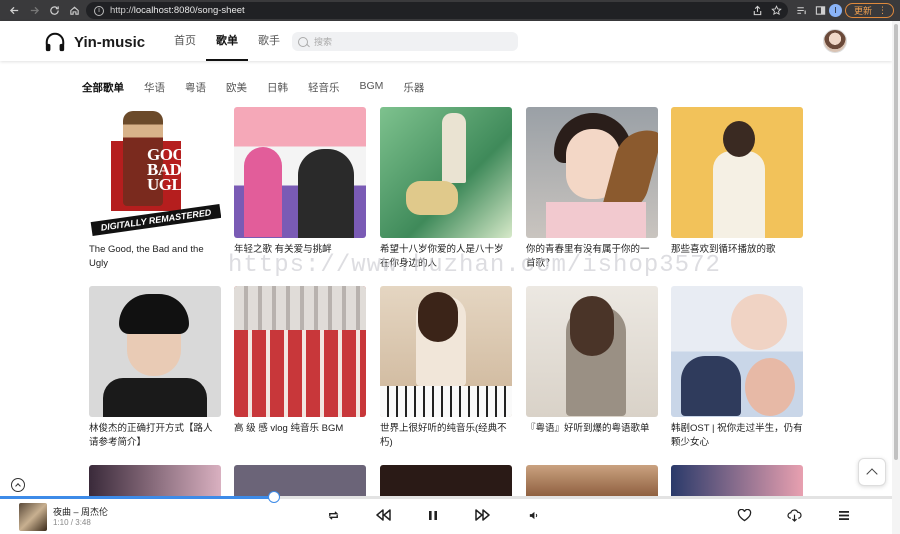 The image size is (900, 534). What do you see at coordinates (835, 41) in the screenshot?
I see `user-avatar` at bounding box center [835, 41].